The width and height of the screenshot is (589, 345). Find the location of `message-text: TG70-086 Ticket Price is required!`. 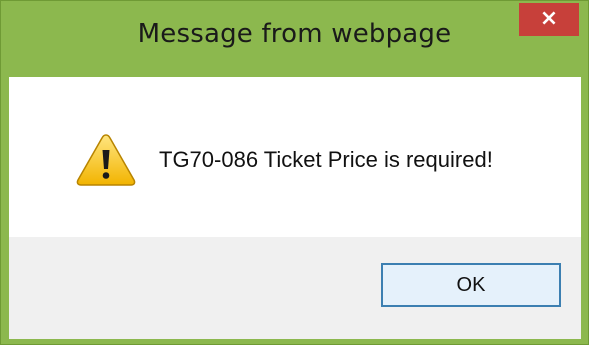

message-text: TG70-086 Ticket Price is required! is located at coordinates (326, 159).